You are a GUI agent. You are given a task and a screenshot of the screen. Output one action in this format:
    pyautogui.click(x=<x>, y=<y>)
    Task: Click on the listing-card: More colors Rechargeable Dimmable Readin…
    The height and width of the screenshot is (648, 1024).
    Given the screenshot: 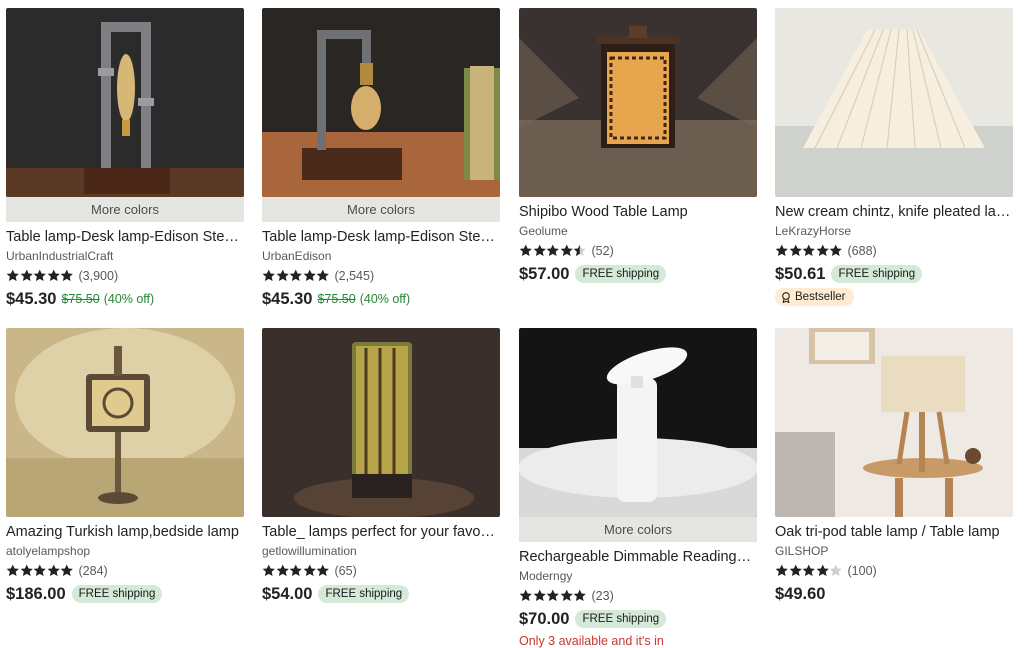 What is the action you would take?
    pyautogui.click(x=638, y=488)
    